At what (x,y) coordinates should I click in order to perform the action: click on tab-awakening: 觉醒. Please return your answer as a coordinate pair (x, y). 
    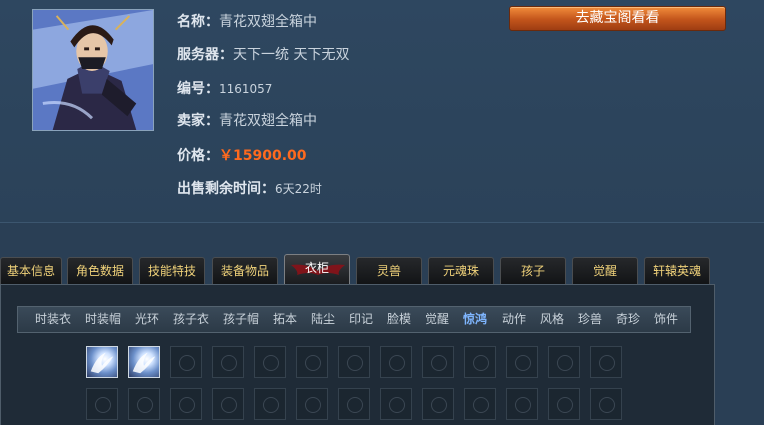
    Looking at the image, I should click on (605, 270).